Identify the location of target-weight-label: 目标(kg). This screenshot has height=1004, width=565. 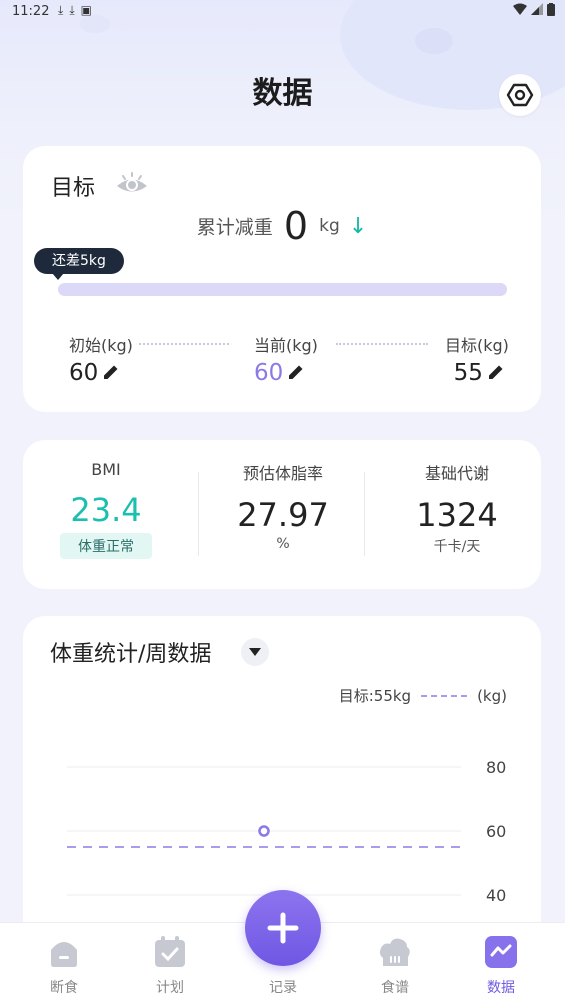
(477, 345).